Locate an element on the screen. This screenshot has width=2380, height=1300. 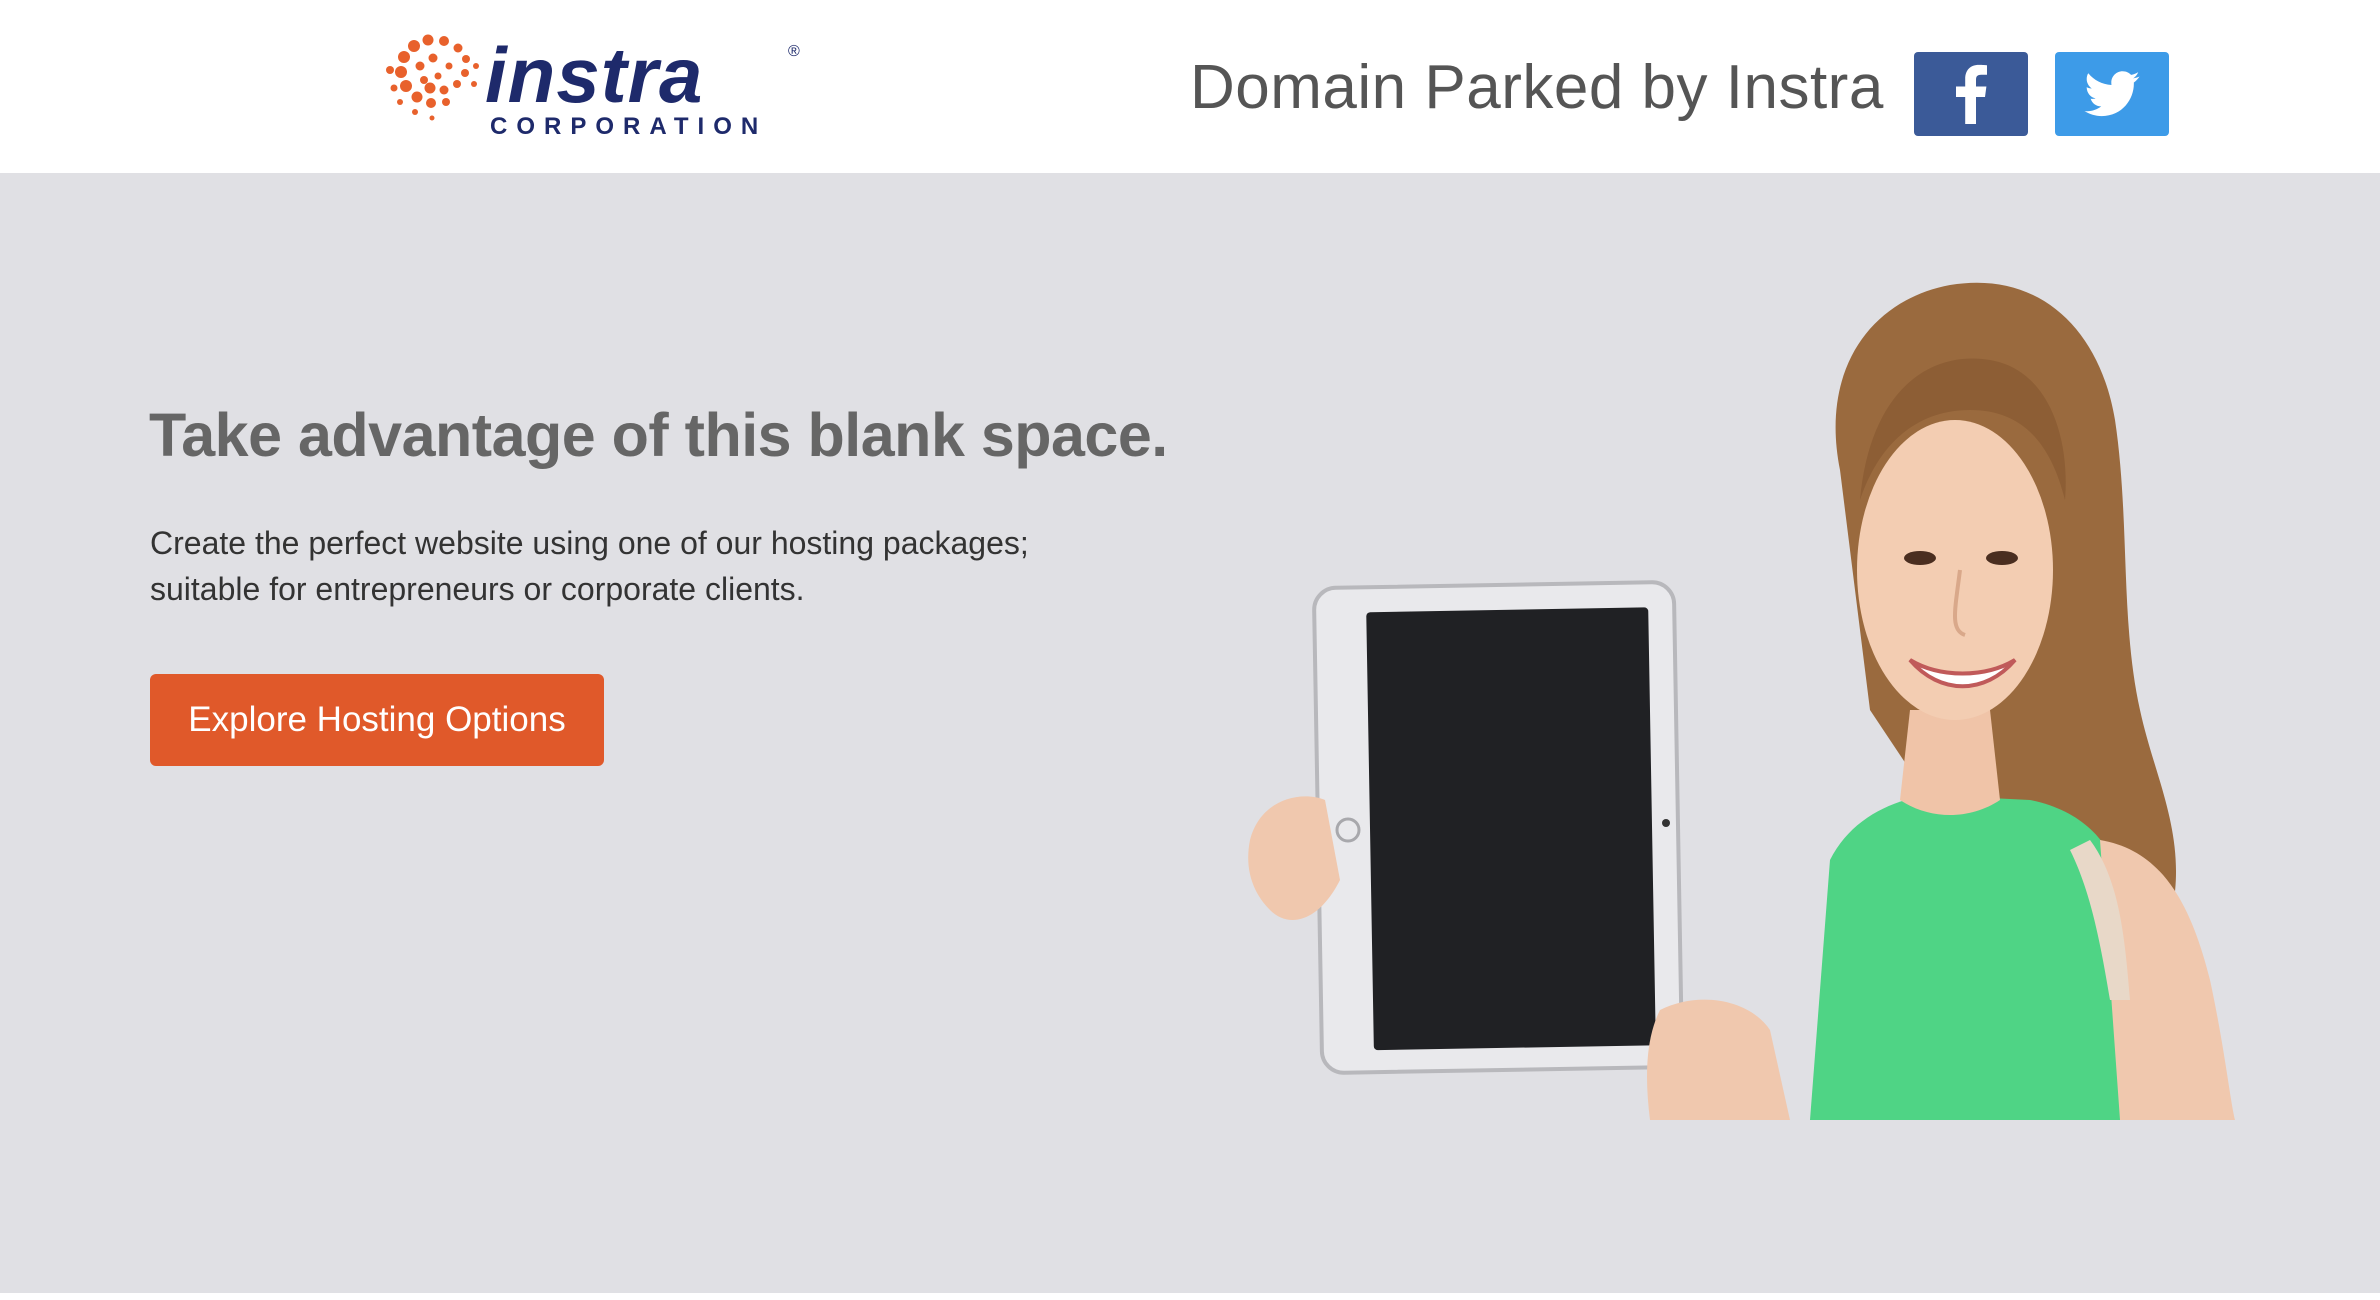
facebook-button is located at coordinates (1971, 94).